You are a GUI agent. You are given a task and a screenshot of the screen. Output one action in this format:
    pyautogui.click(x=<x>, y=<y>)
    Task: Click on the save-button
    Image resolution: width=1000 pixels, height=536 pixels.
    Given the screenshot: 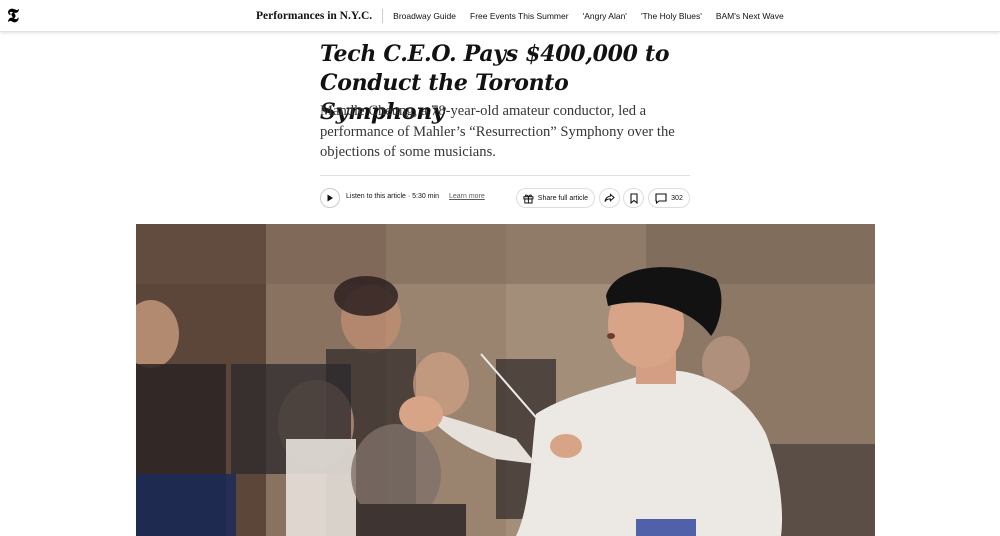 What is the action you would take?
    pyautogui.click(x=633, y=198)
    